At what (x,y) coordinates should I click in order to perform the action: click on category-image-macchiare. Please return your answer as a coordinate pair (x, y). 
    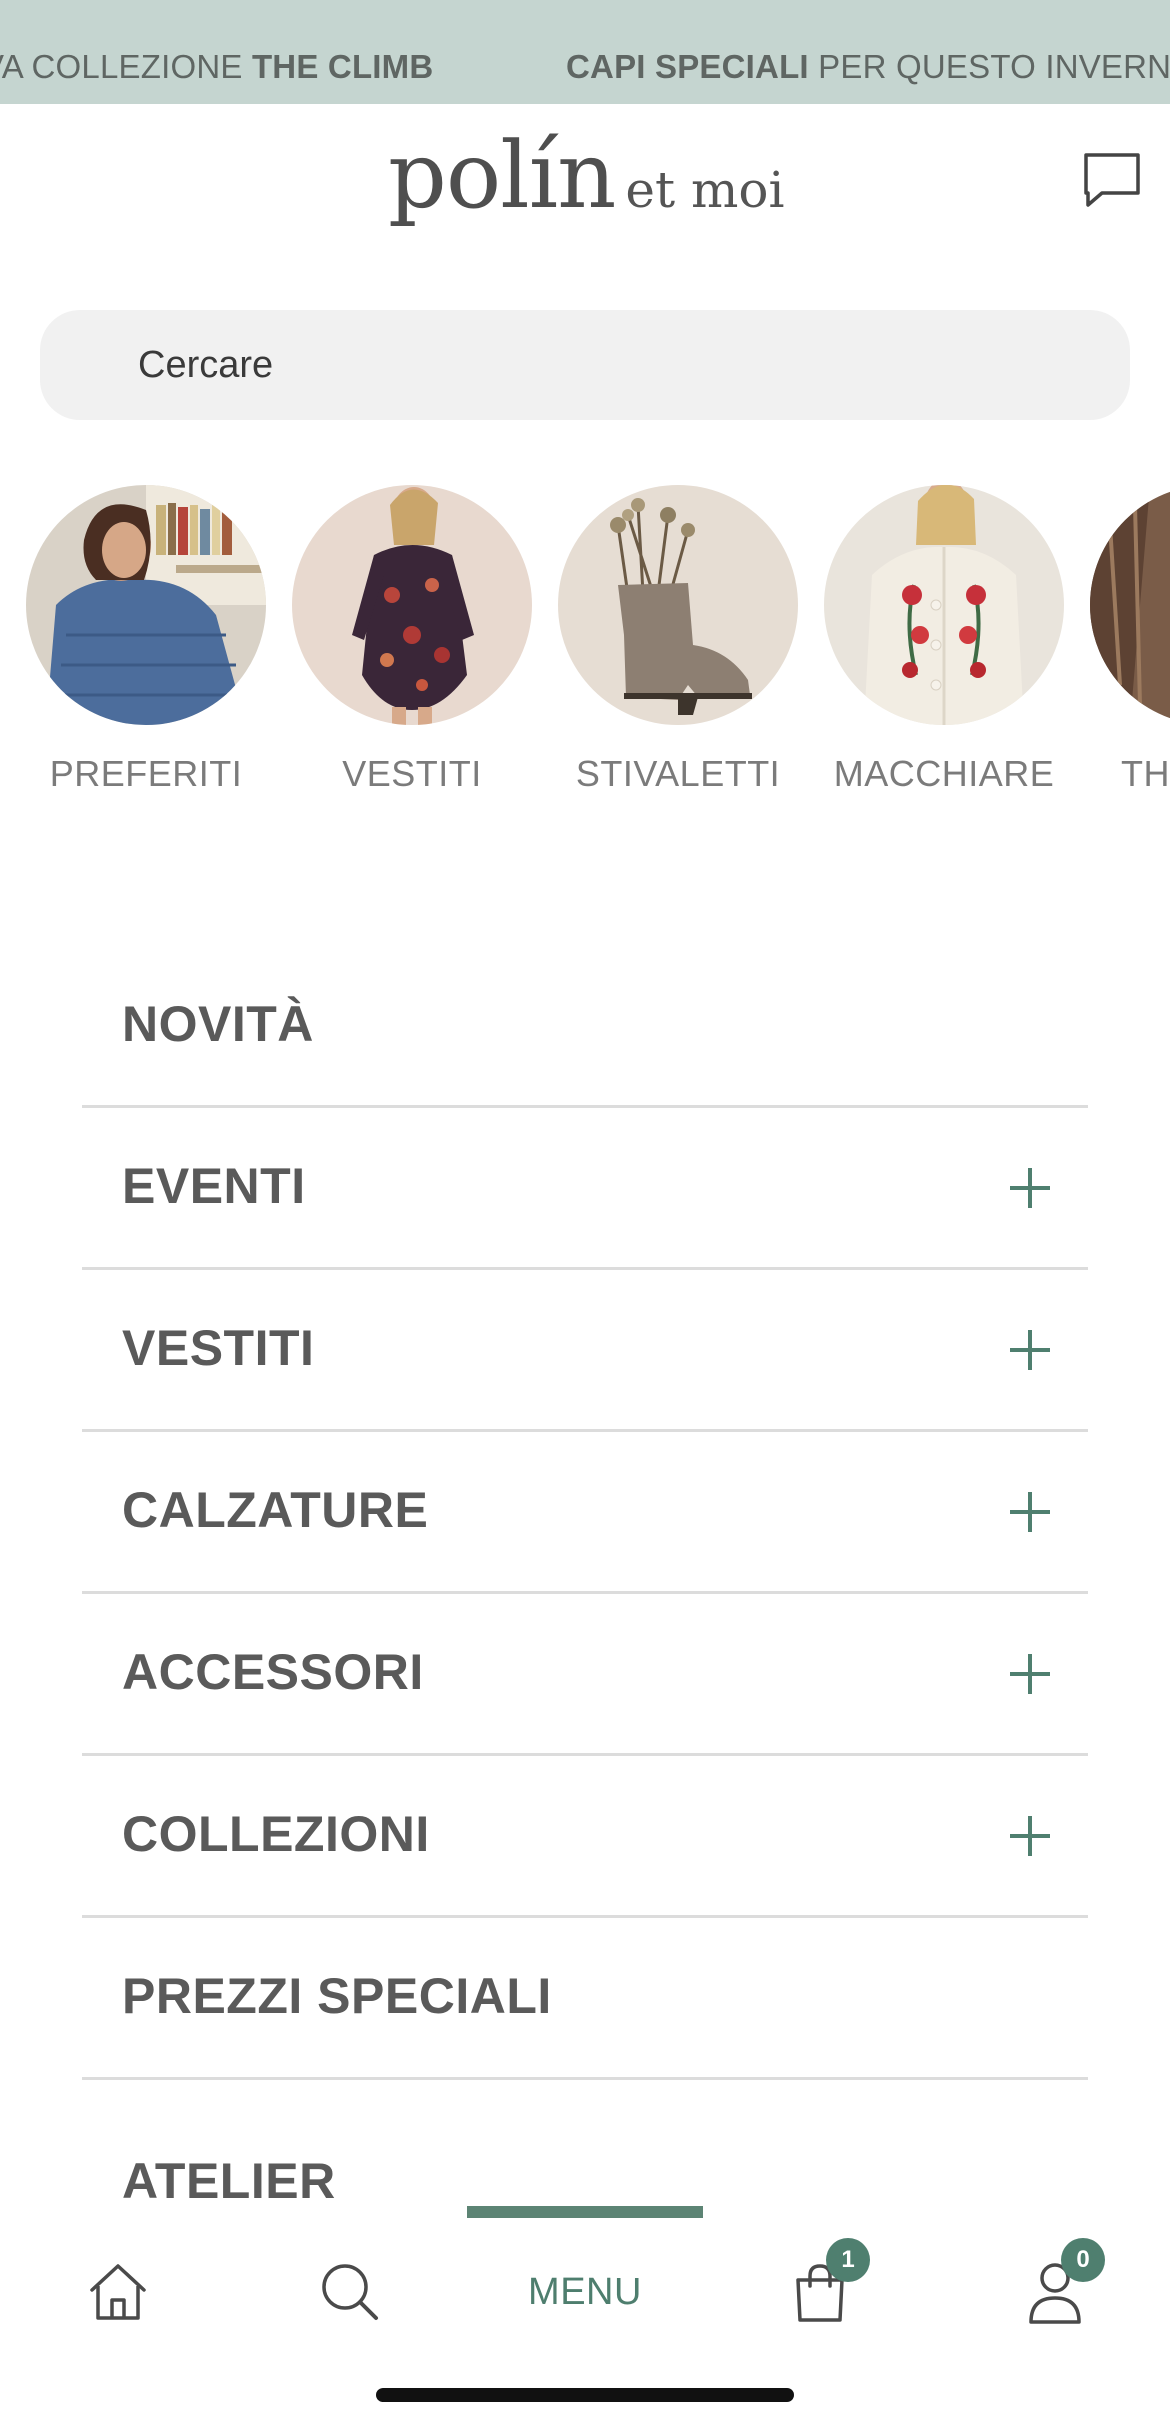
    Looking at the image, I should click on (944, 605).